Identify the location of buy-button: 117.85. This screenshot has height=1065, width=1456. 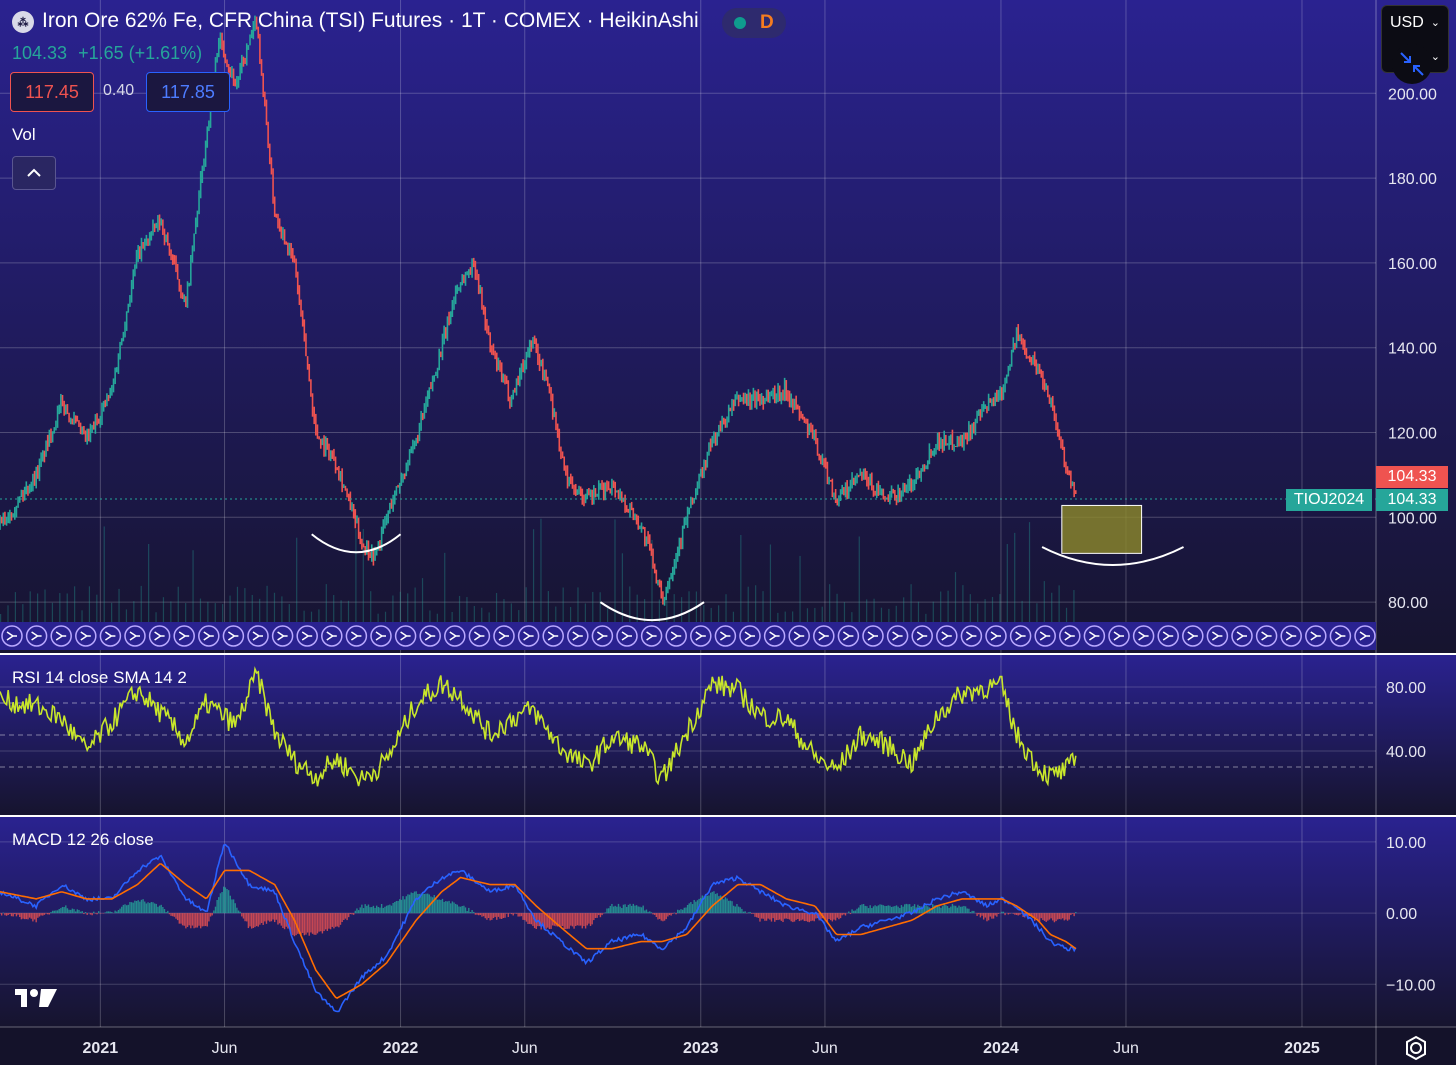
(188, 92).